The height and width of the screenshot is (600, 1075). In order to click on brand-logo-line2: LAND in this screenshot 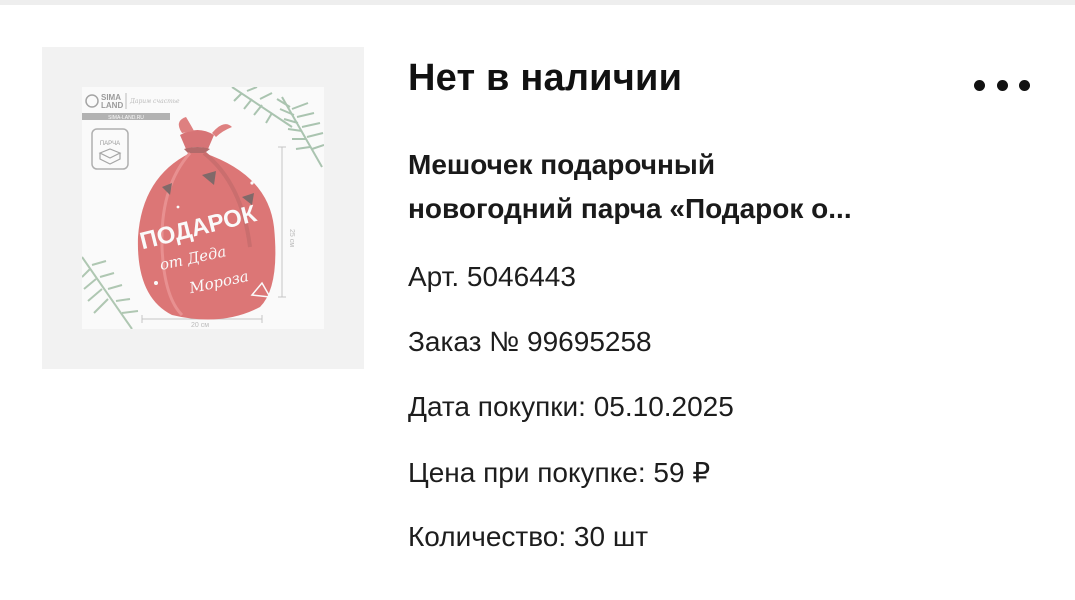, I will do `click(112, 105)`.